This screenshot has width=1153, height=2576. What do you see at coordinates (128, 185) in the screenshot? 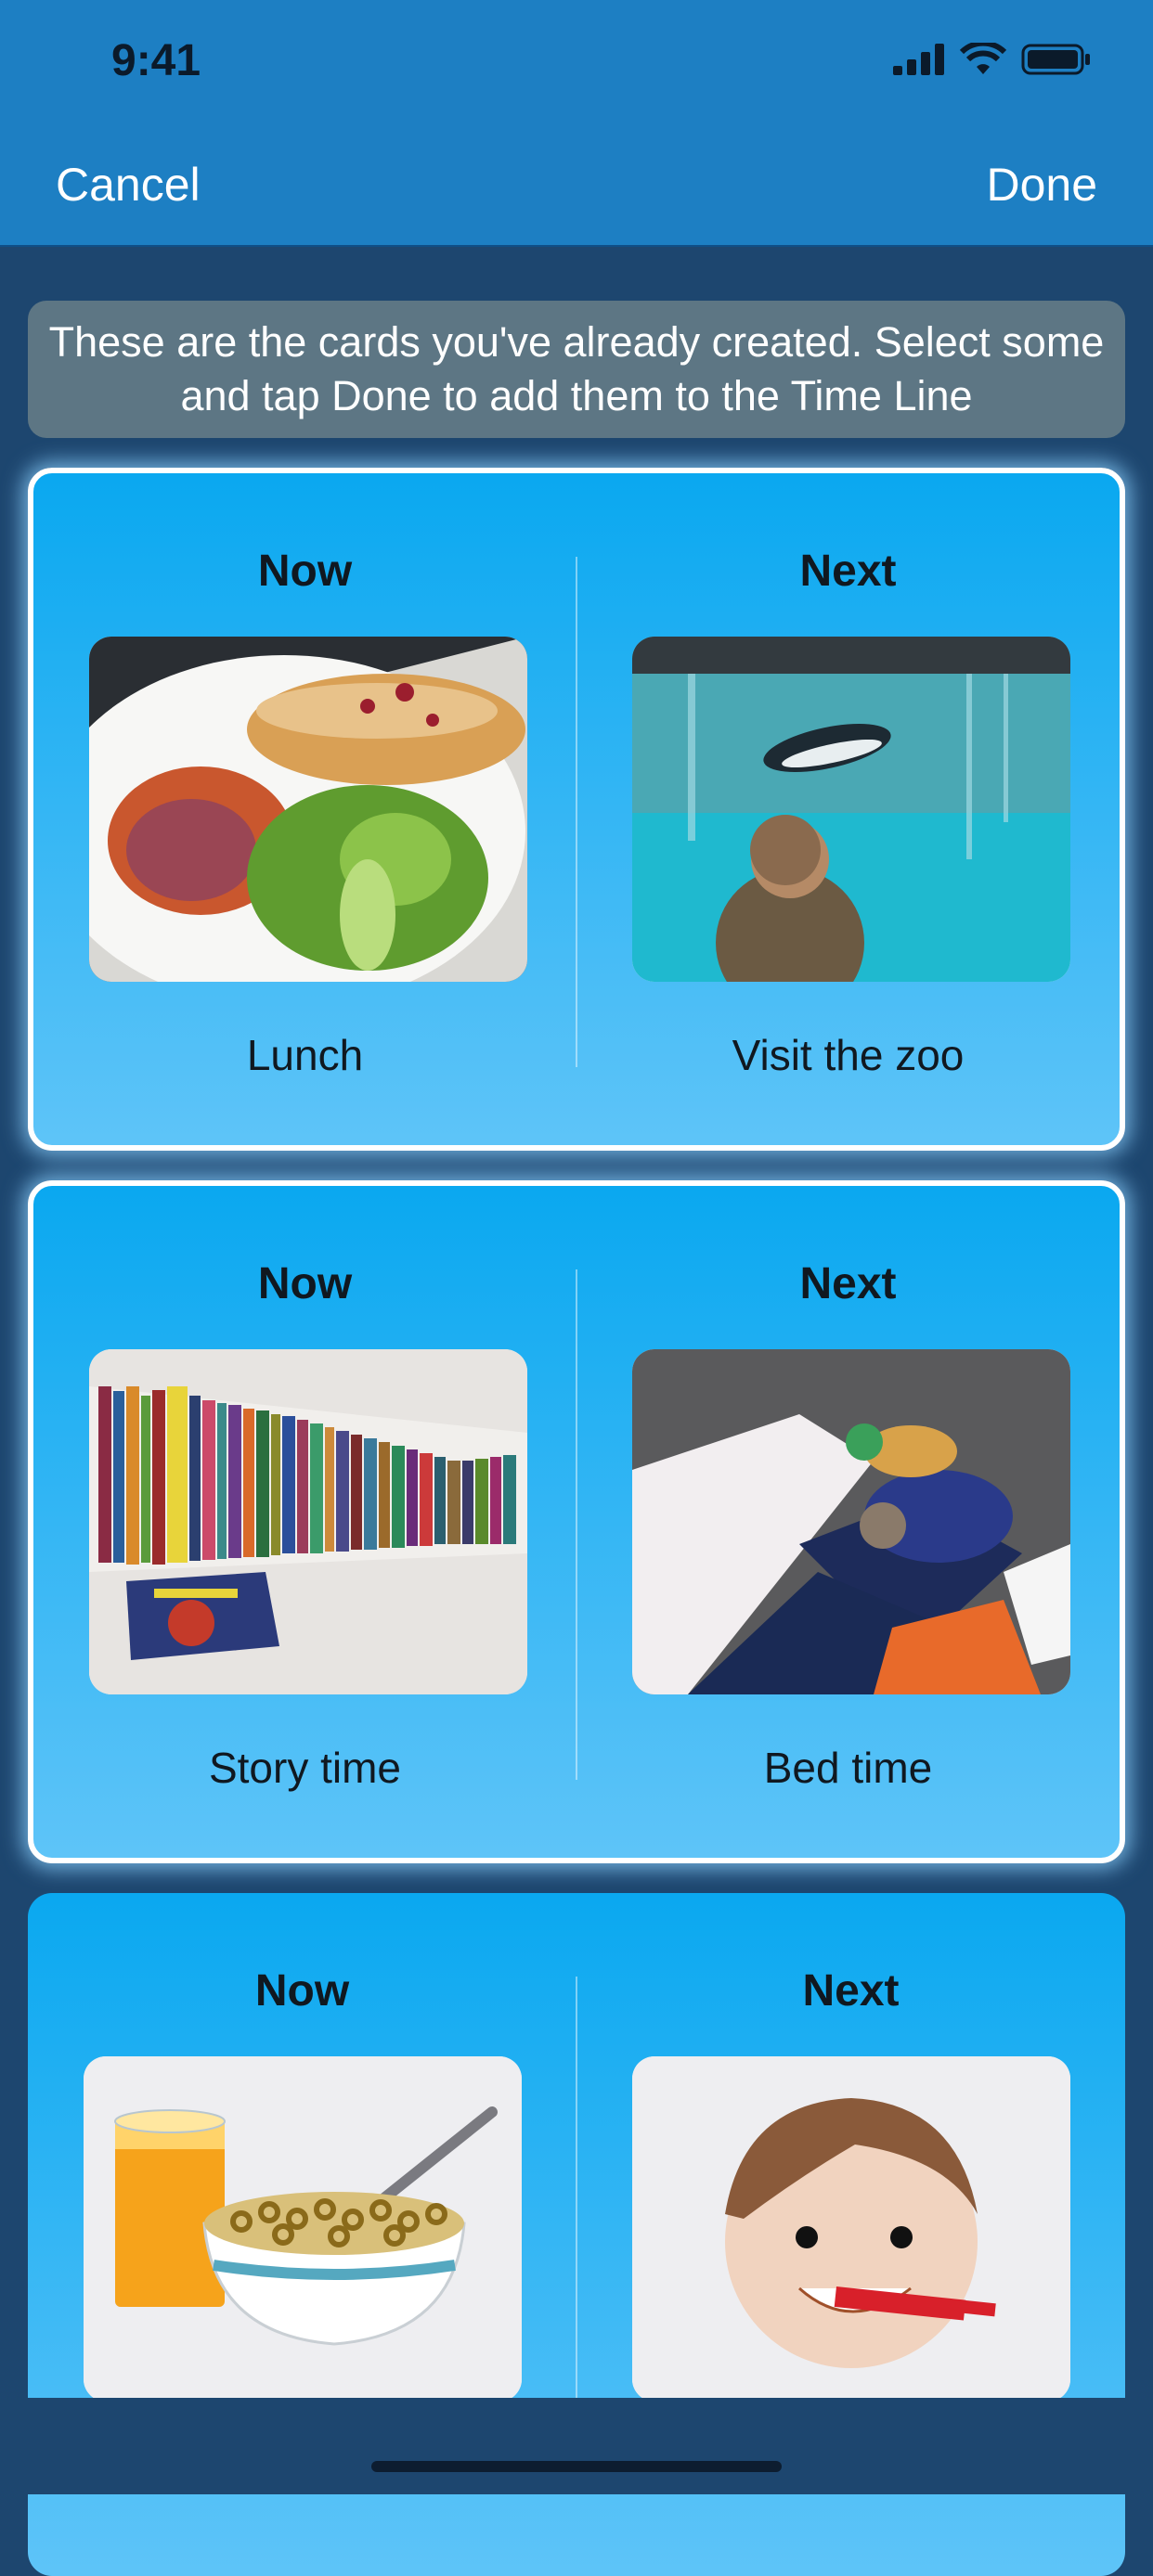
I see `cancel-button: Cancel` at bounding box center [128, 185].